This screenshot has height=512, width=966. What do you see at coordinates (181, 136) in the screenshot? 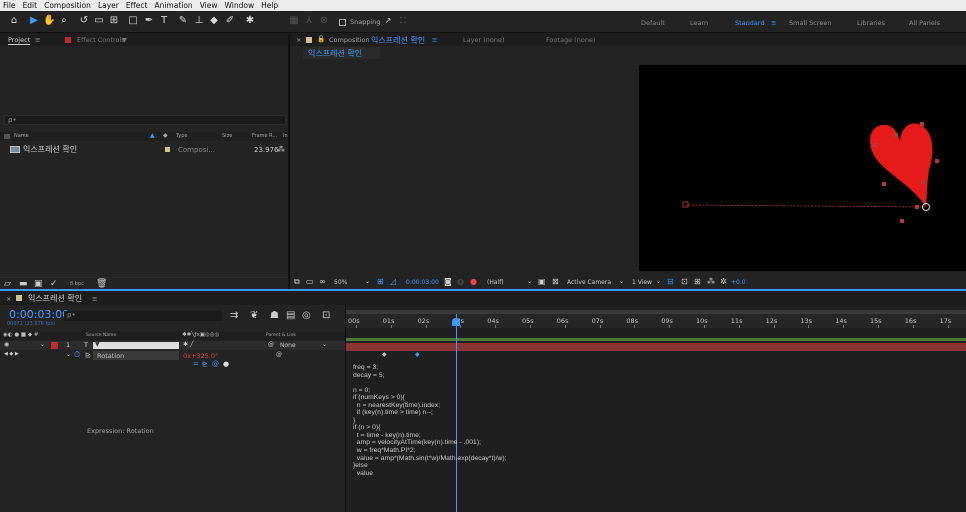
I see `column-type: Type` at bounding box center [181, 136].